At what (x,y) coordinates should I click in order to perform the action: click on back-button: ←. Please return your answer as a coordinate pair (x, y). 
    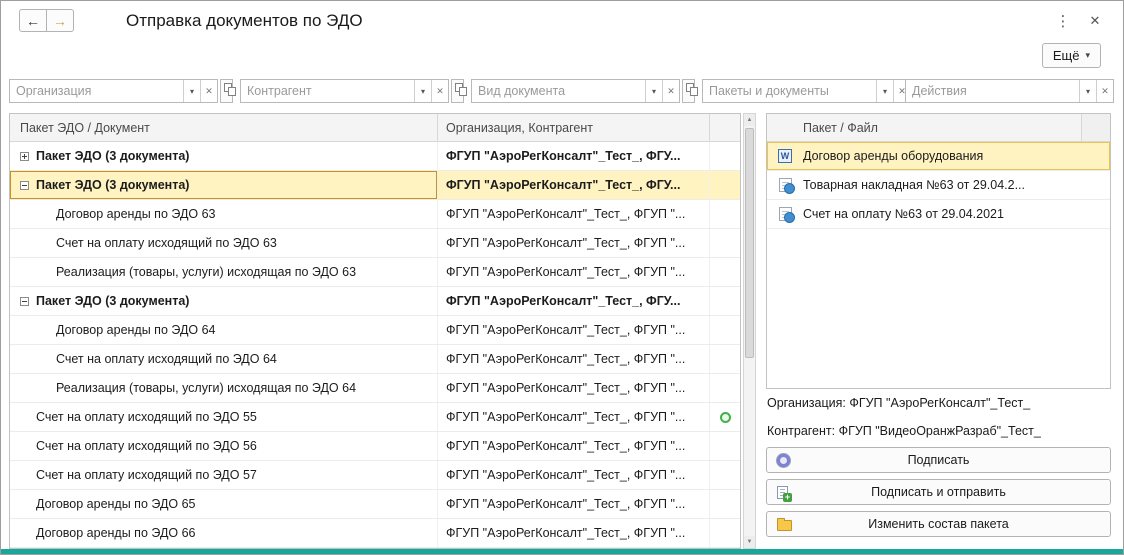
    Looking at the image, I should click on (33, 20).